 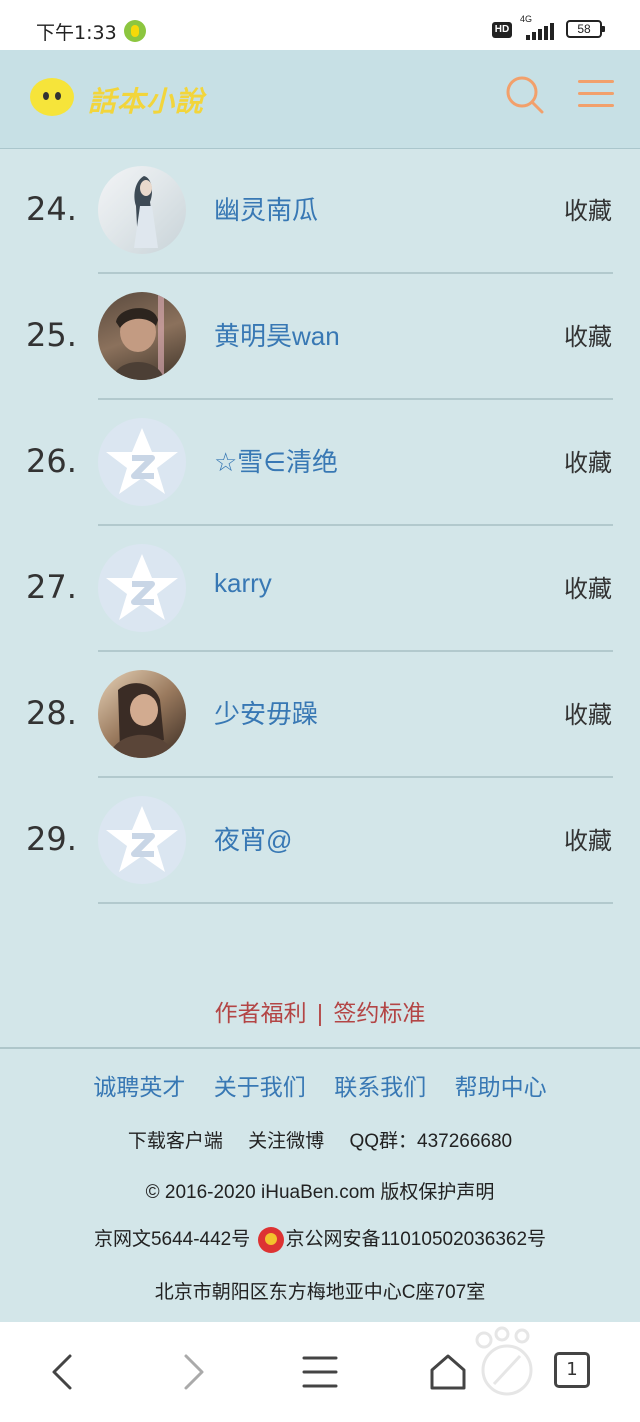 I want to click on list-item: 27. karry 收藏, so click(x=320, y=589).